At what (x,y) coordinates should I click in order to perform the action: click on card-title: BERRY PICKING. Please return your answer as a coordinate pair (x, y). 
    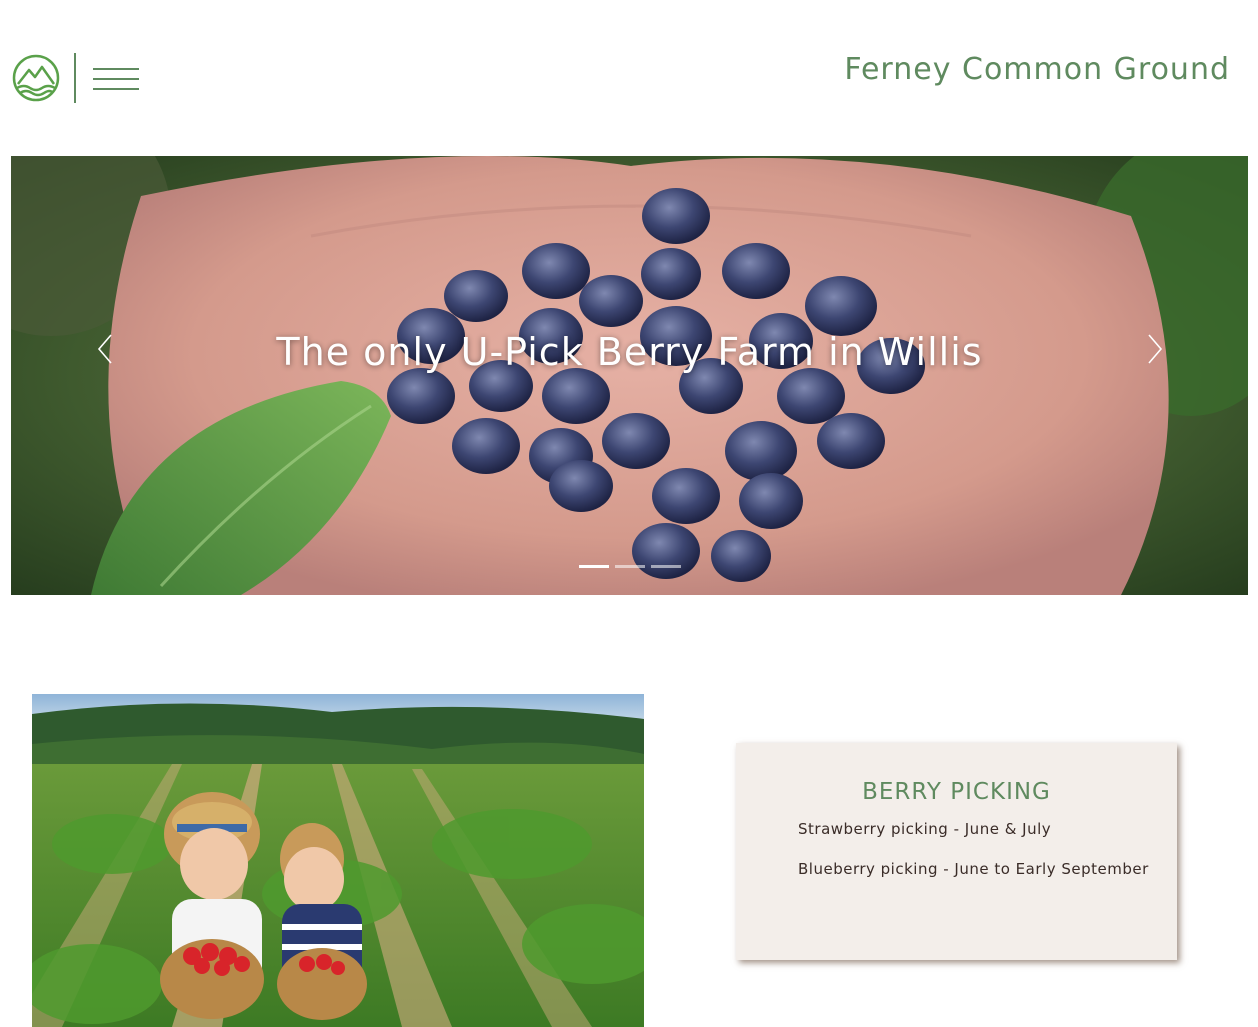
    Looking at the image, I should click on (956, 792).